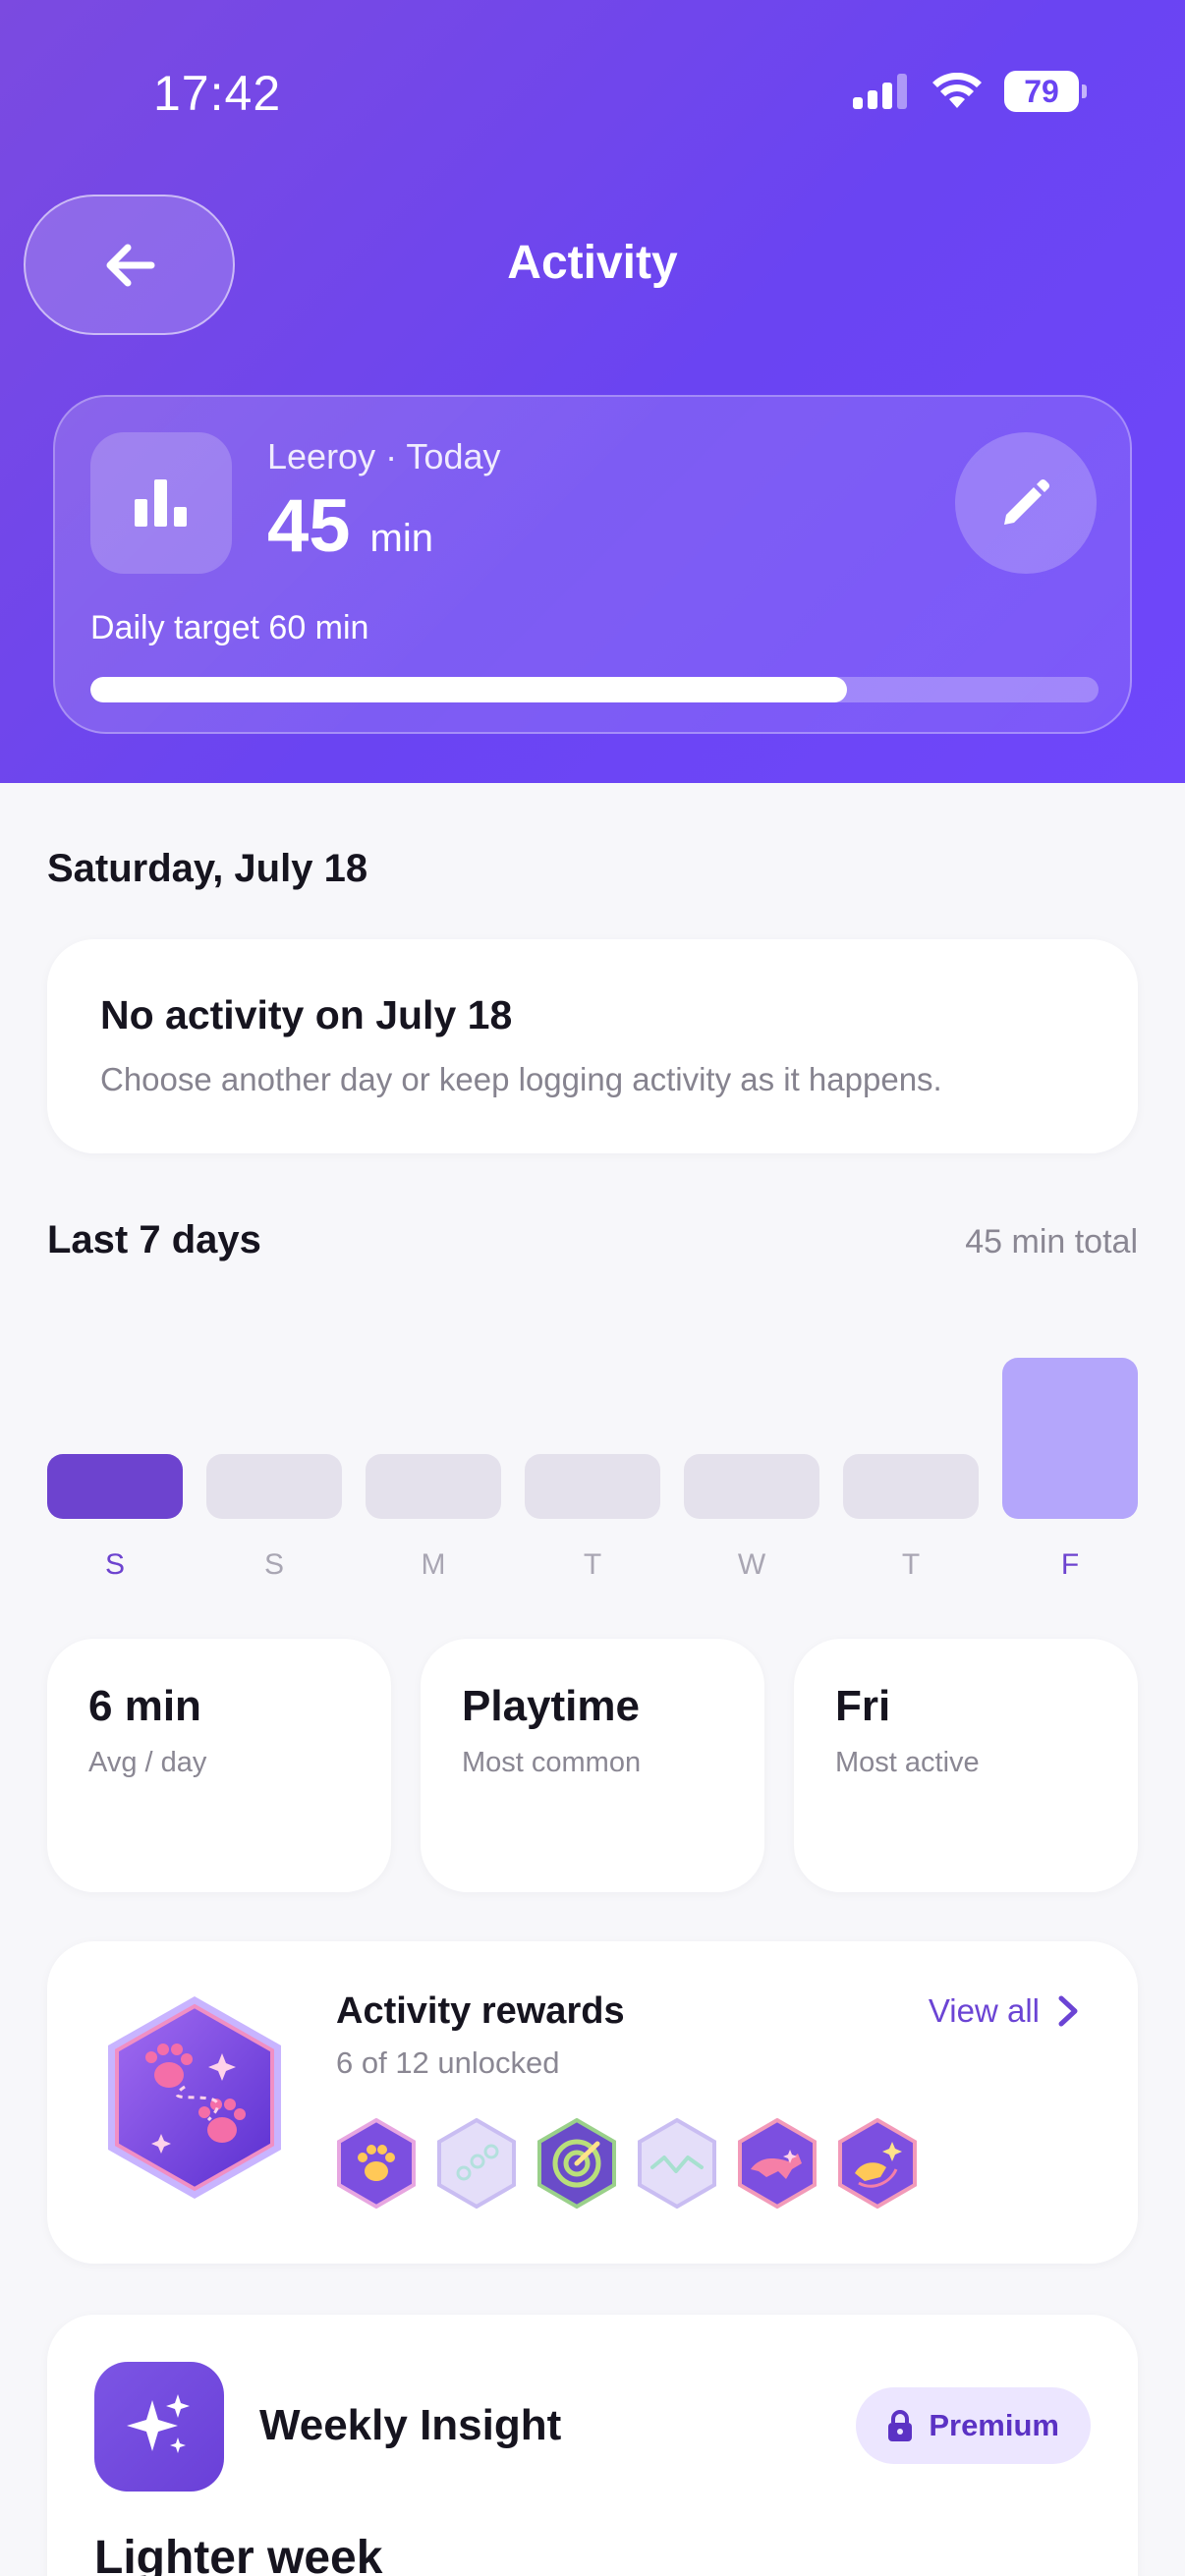 The width and height of the screenshot is (1185, 2576). I want to click on battery-level: 79, so click(1041, 91).